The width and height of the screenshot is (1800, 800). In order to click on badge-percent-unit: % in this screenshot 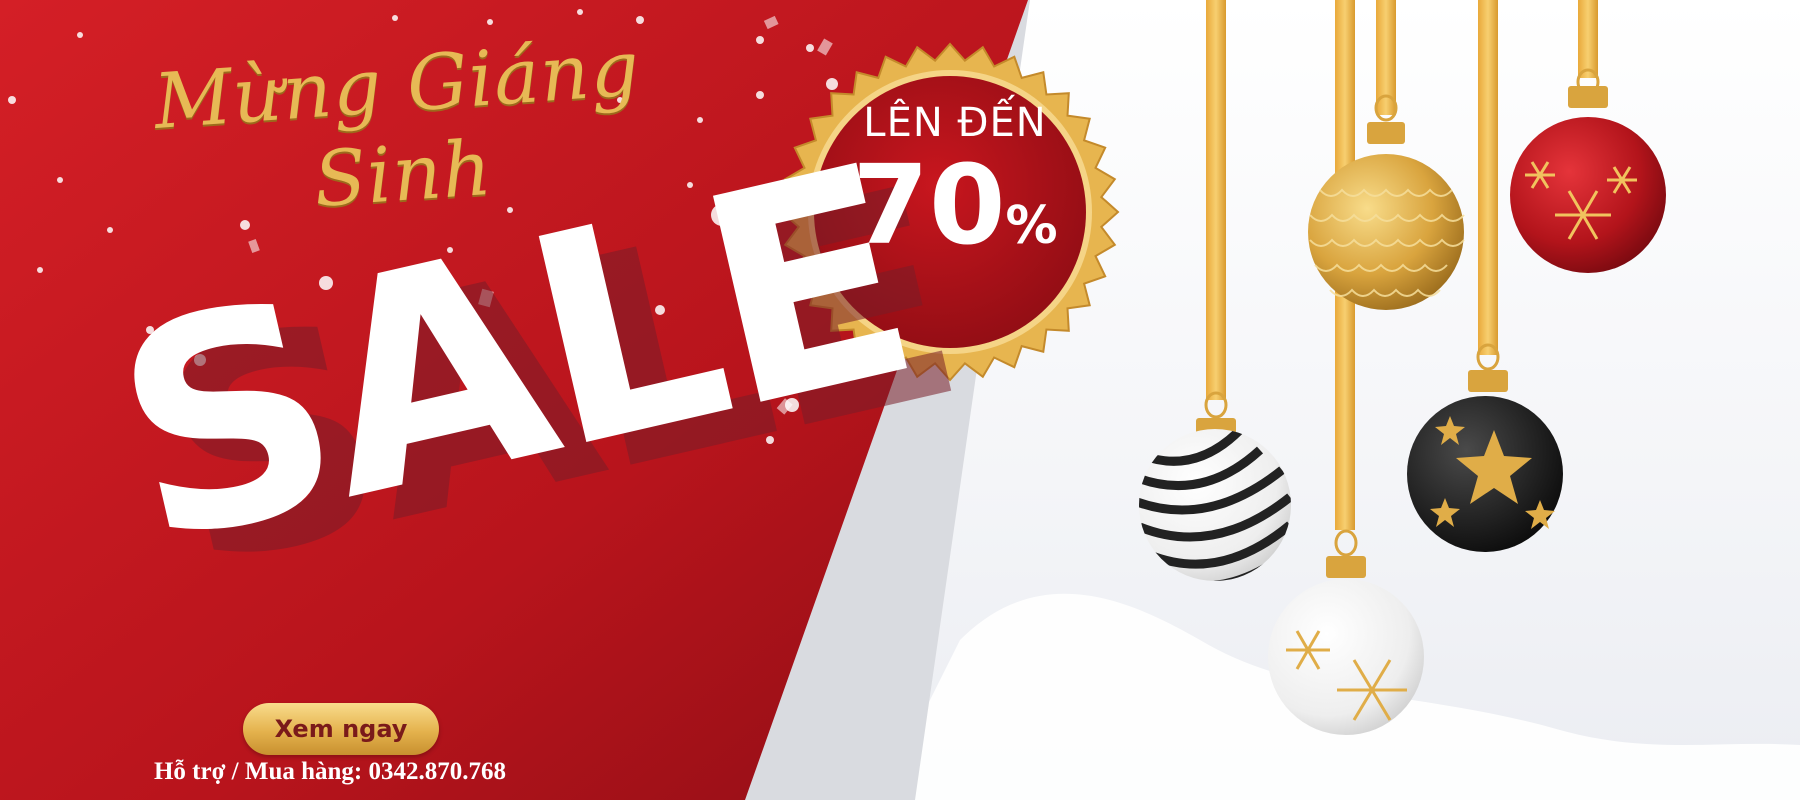, I will do `click(1031, 226)`.